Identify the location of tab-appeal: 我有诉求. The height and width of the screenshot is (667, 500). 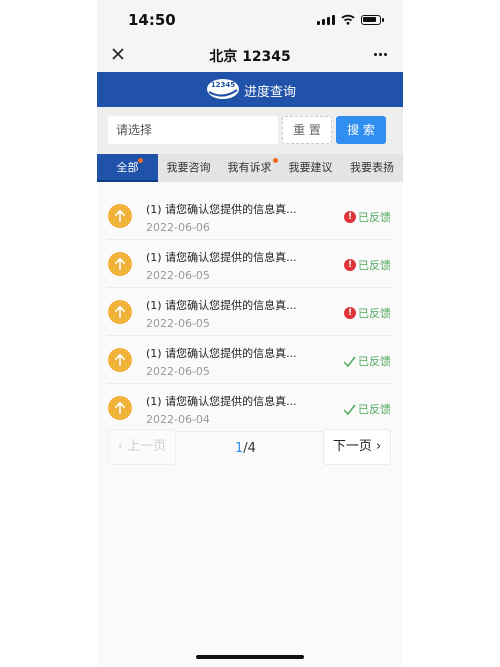
(249, 168).